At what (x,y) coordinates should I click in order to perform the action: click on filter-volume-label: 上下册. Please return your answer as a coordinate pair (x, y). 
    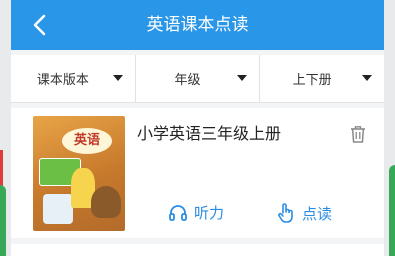
    Looking at the image, I should click on (312, 80).